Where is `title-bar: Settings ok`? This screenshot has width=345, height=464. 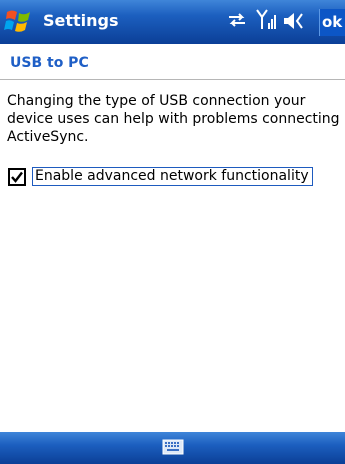
title-bar: Settings ok is located at coordinates (172, 22).